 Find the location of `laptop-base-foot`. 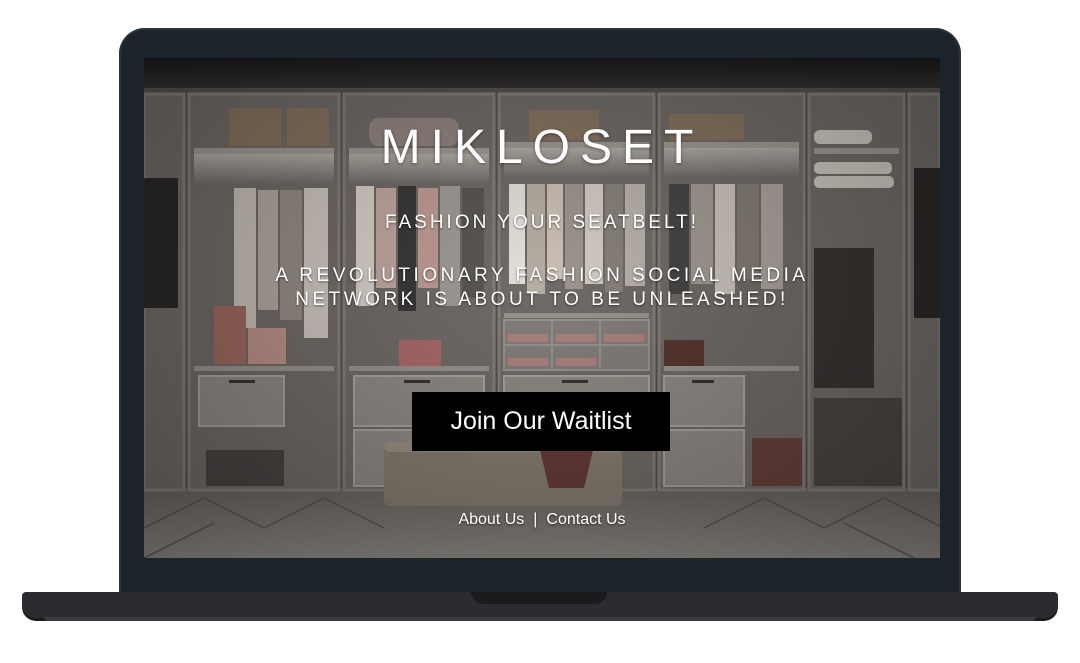

laptop-base-foot is located at coordinates (540, 619).